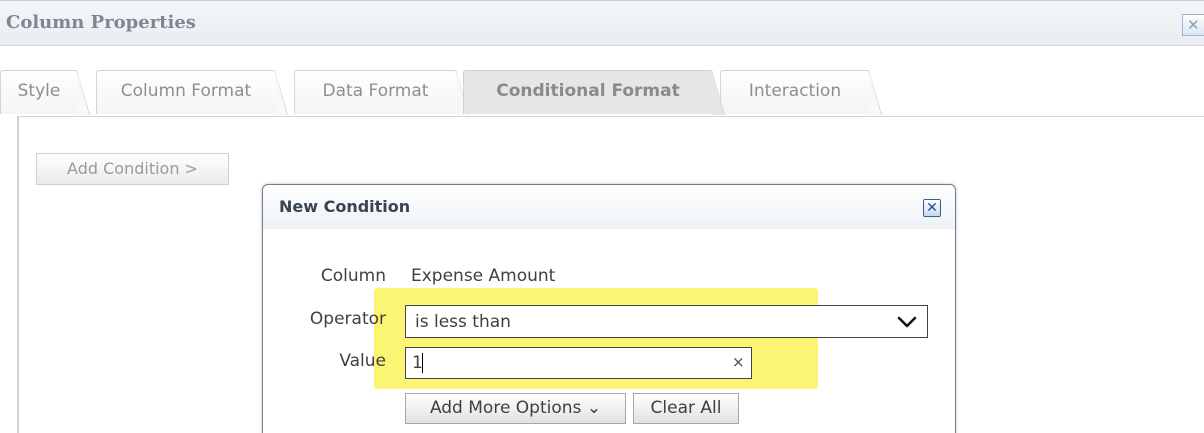  What do you see at coordinates (353, 276) in the screenshot?
I see `column-label: Column` at bounding box center [353, 276].